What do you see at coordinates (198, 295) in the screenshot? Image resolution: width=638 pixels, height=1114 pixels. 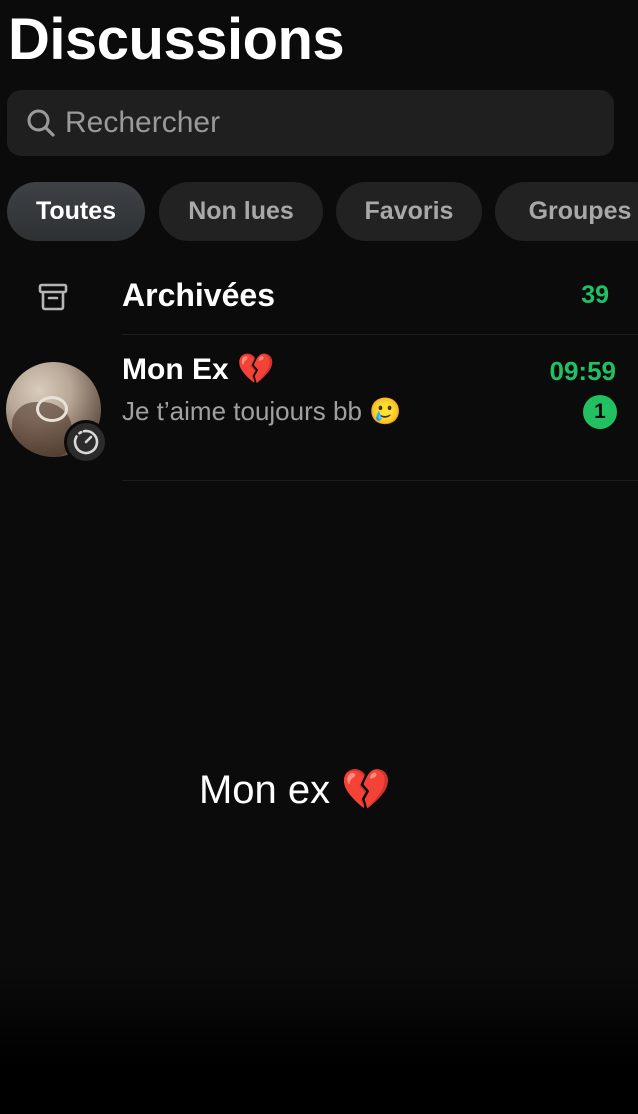 I see `archived-label: Archivées` at bounding box center [198, 295].